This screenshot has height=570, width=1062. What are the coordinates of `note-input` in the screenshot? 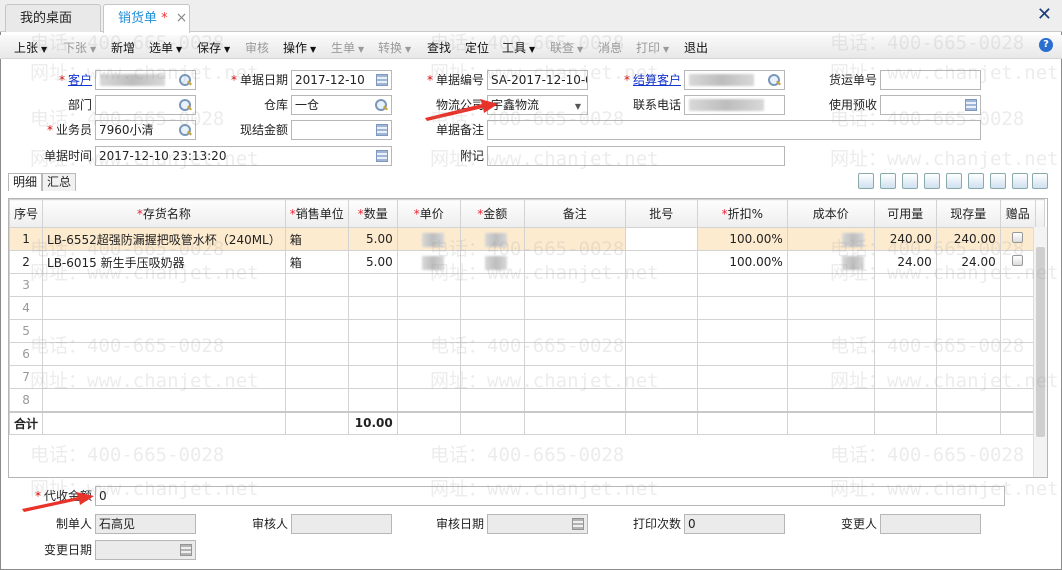 It's located at (636, 156).